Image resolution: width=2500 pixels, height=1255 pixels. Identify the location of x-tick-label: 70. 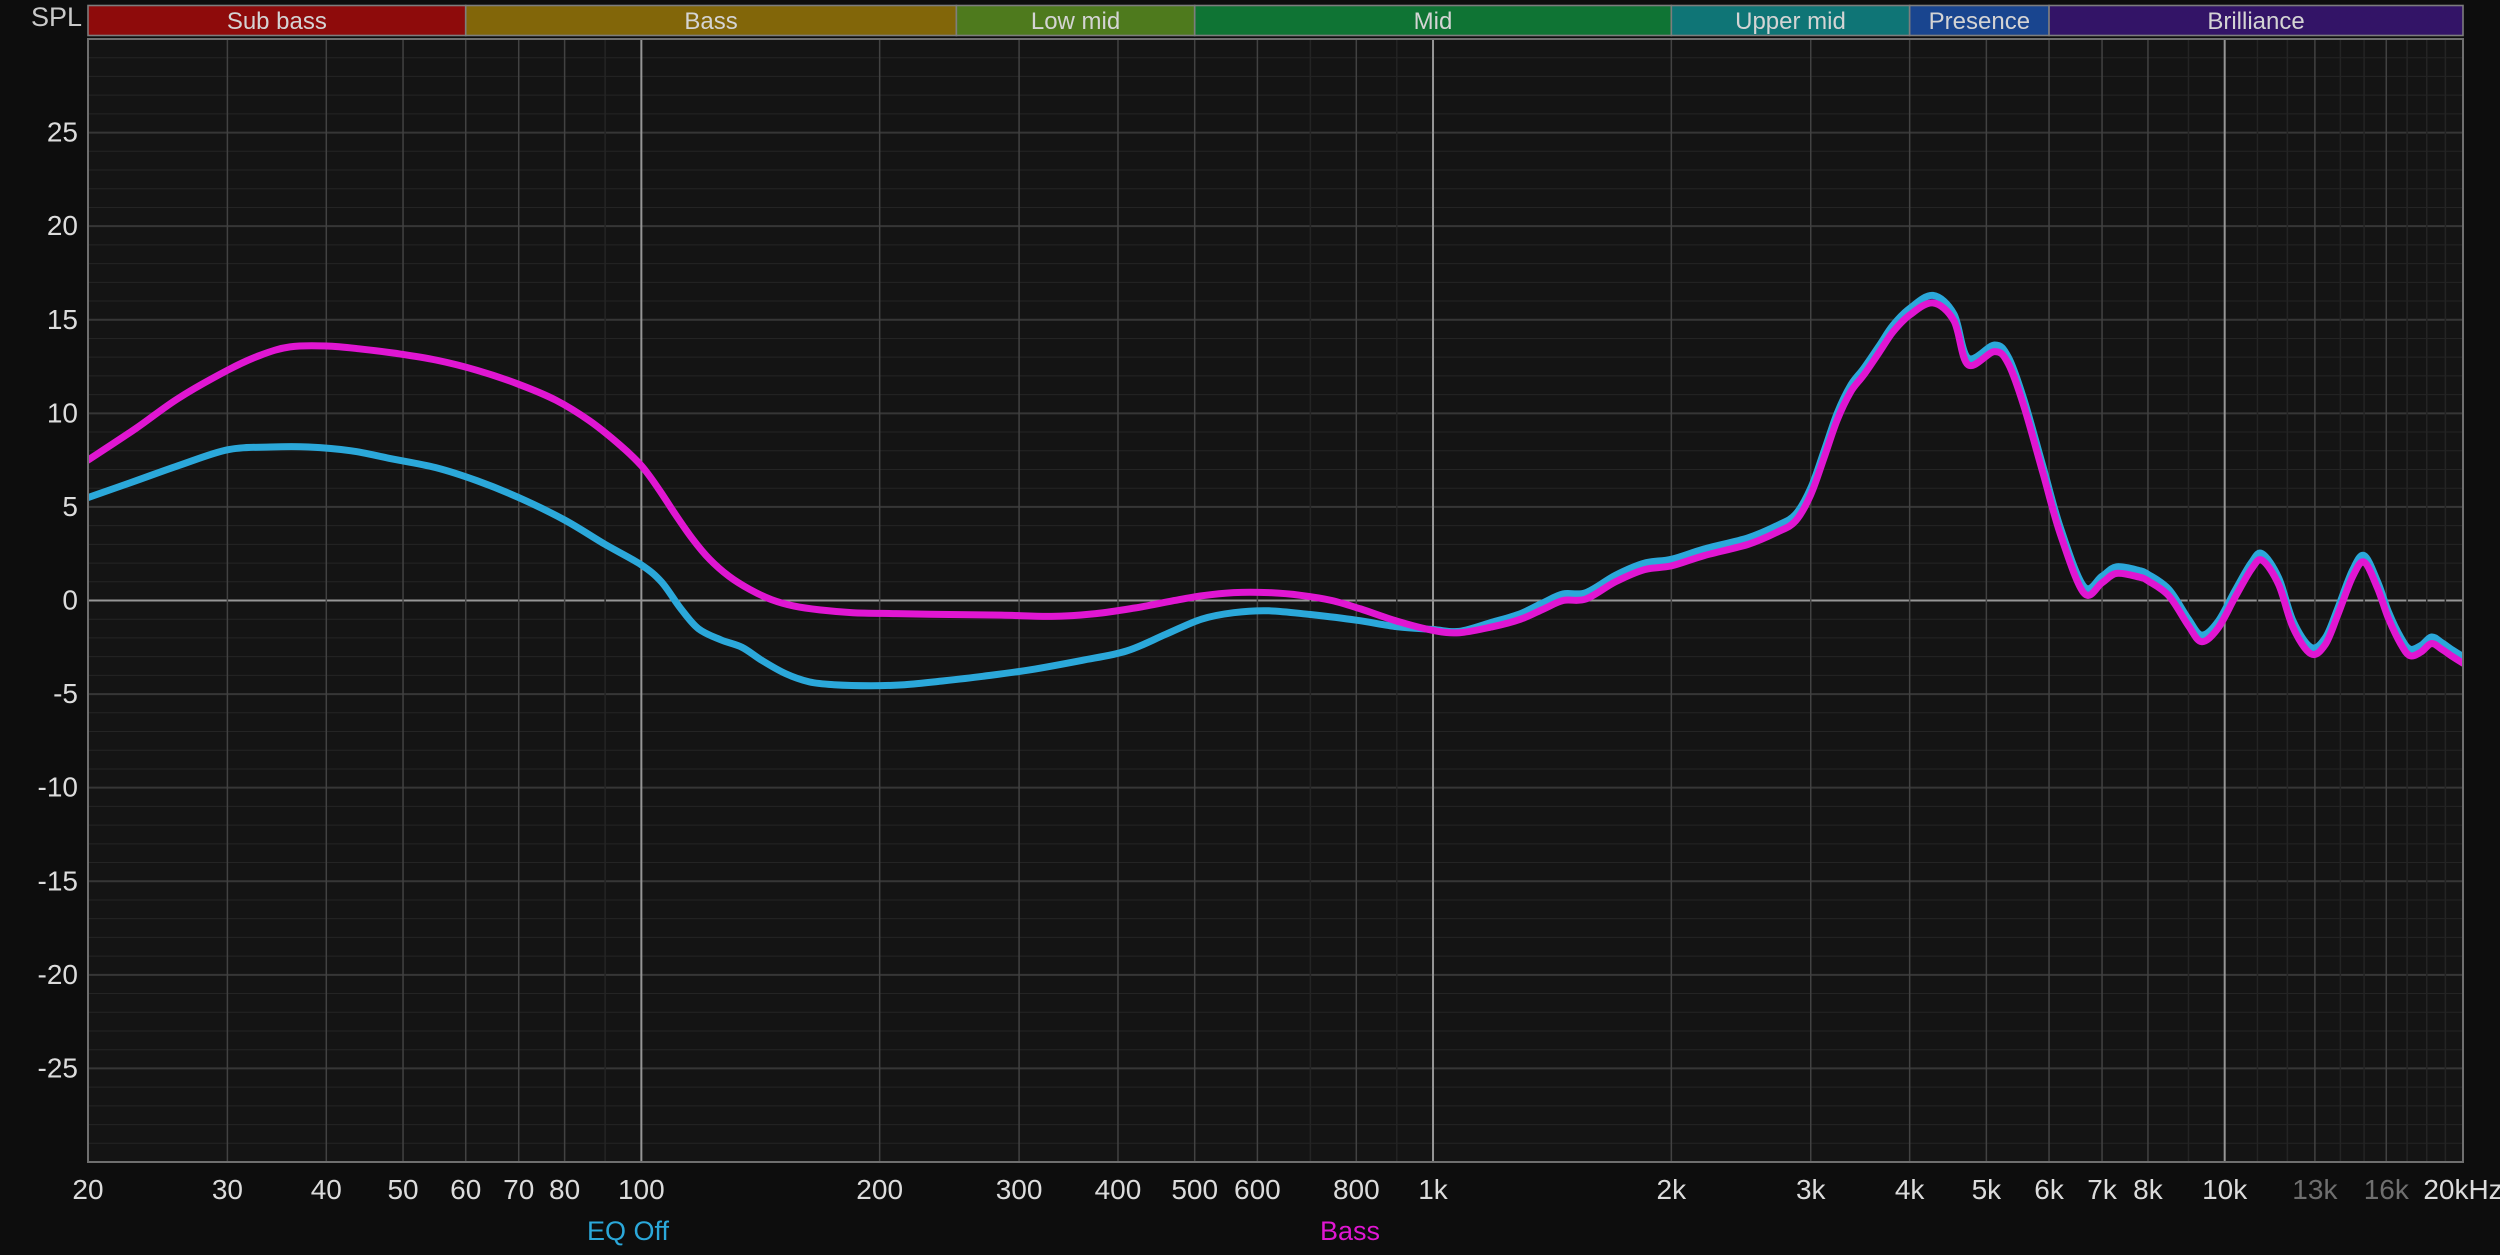
(518, 1189).